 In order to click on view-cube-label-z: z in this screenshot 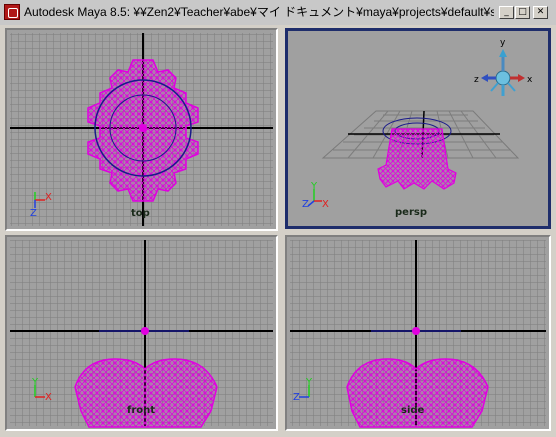, I will do `click(476, 80)`.